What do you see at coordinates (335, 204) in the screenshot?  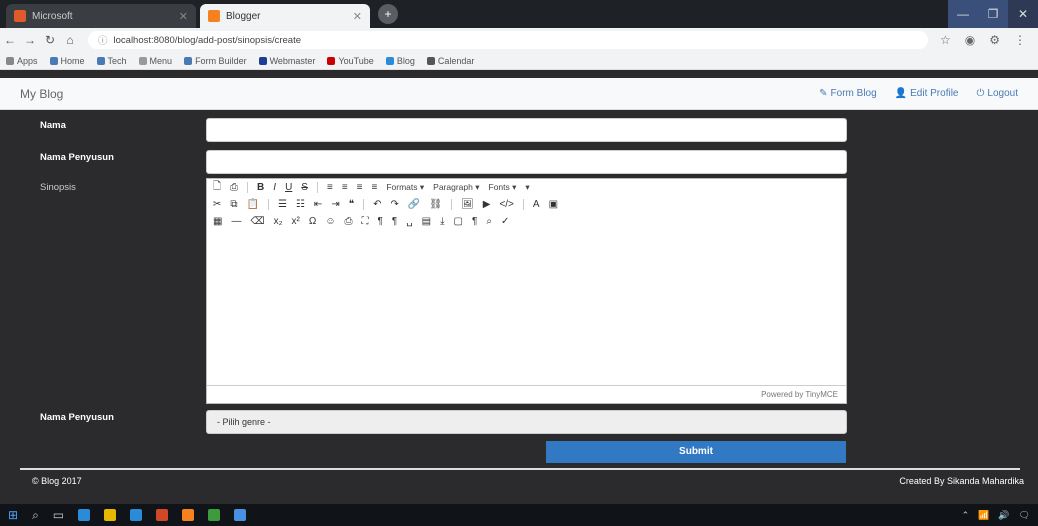 I see `indent-icon: ⇥` at bounding box center [335, 204].